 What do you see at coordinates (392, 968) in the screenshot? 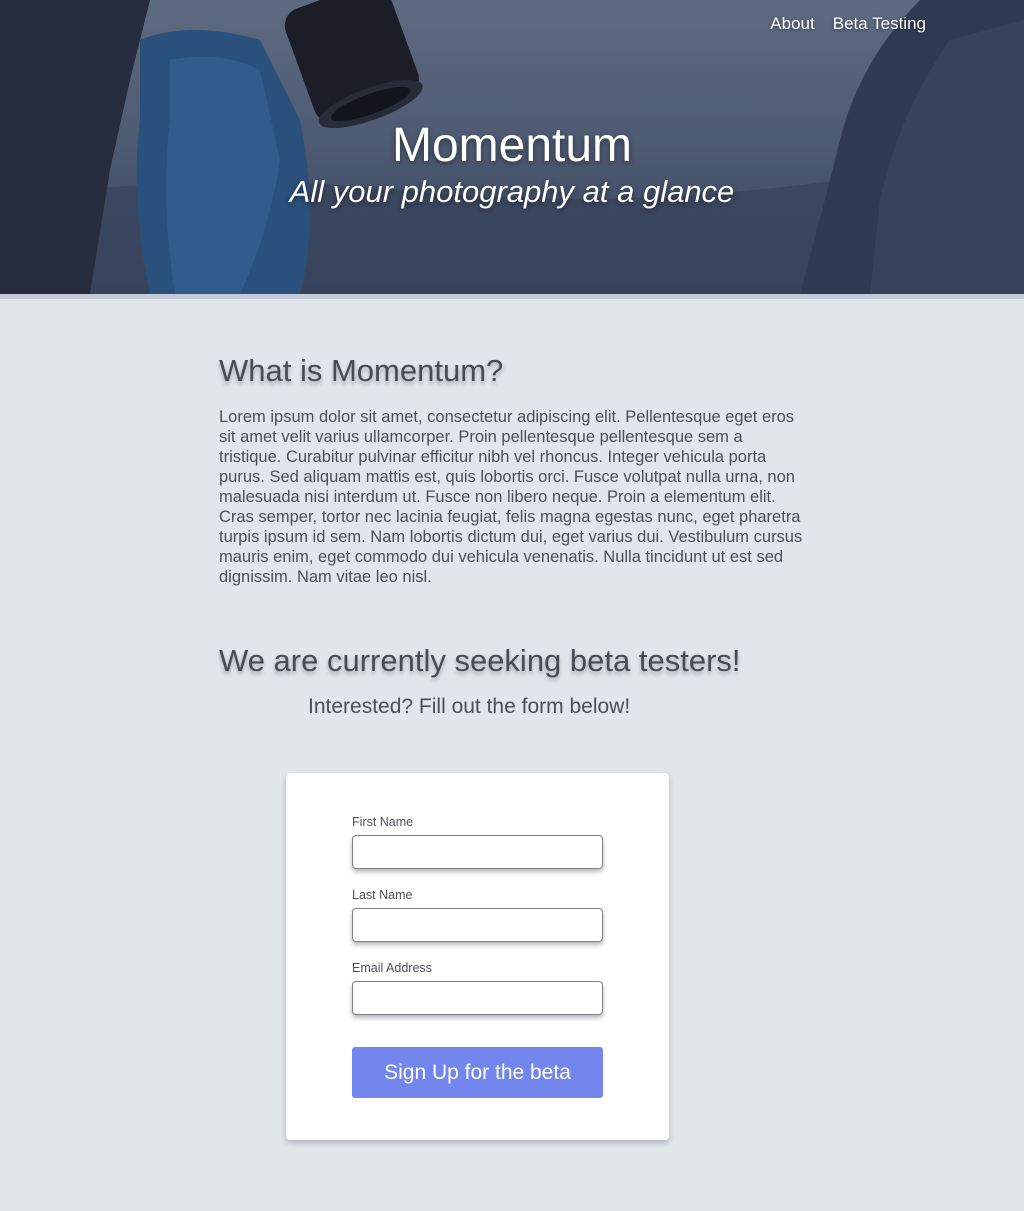
I see `email-address-label: Email Address` at bounding box center [392, 968].